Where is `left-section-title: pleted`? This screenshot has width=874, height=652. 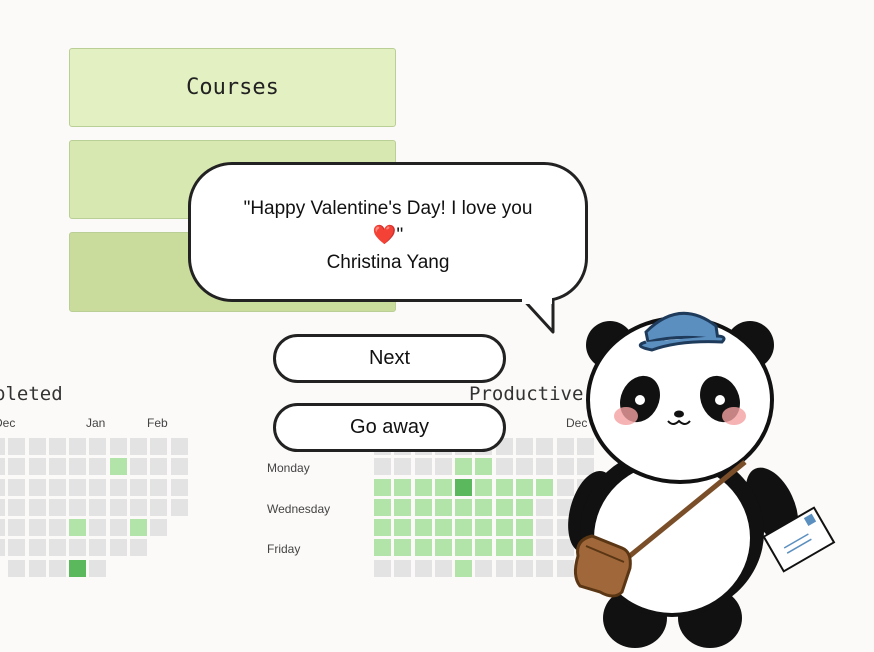
left-section-title: pleted is located at coordinates (31, 394).